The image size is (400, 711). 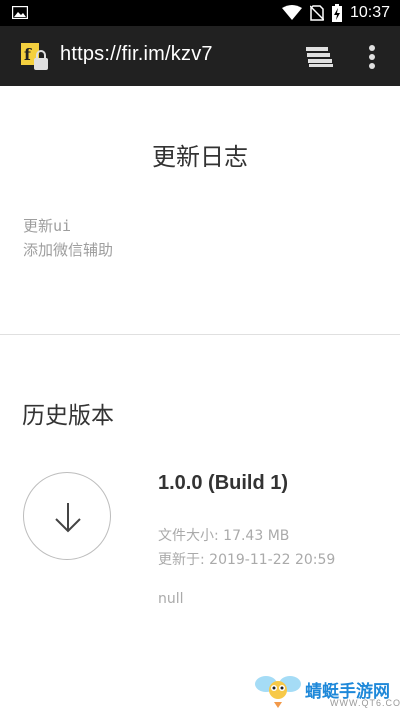 I want to click on battery-charging-icon, so click(x=336, y=13).